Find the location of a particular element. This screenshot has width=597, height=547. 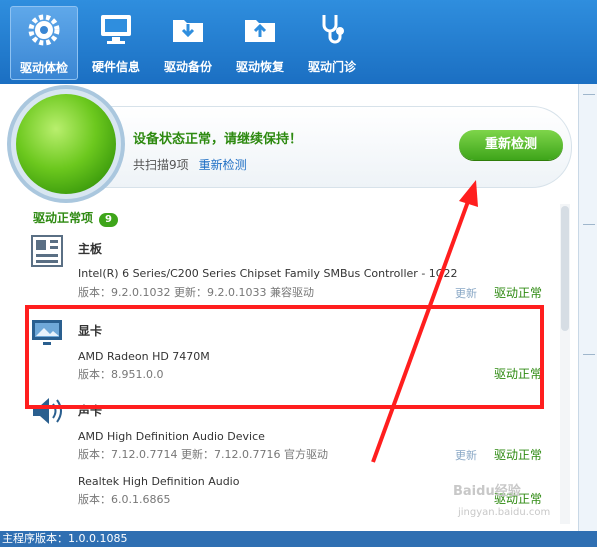

watermark-logo: Baidu经验 is located at coordinates (487, 491).